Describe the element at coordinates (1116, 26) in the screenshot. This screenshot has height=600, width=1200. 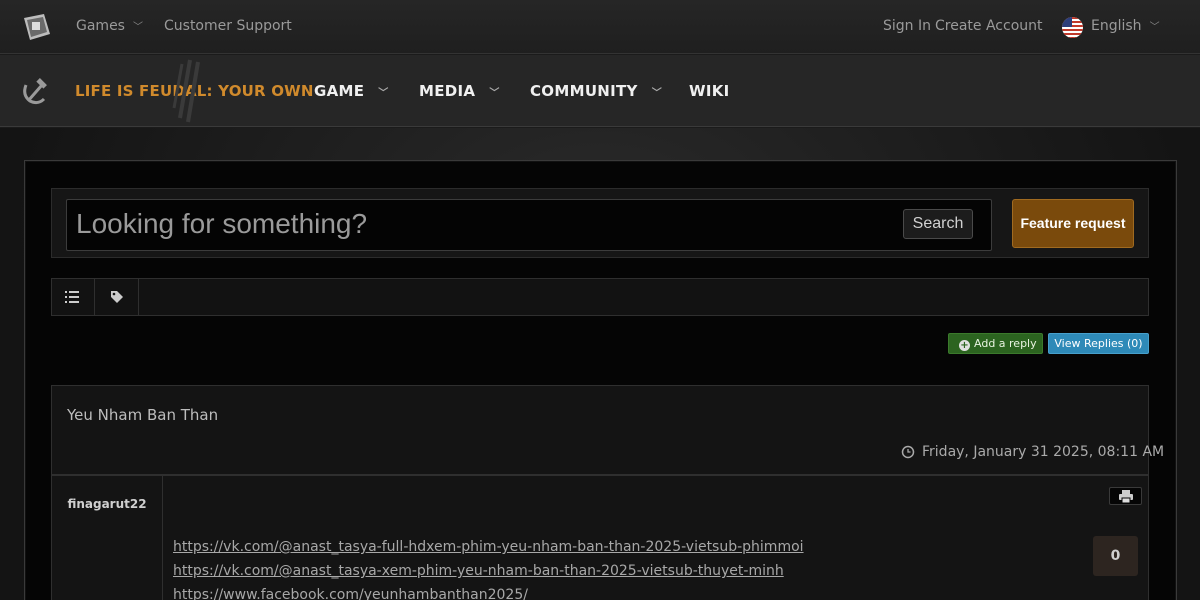
I see `language-label: English` at that location.